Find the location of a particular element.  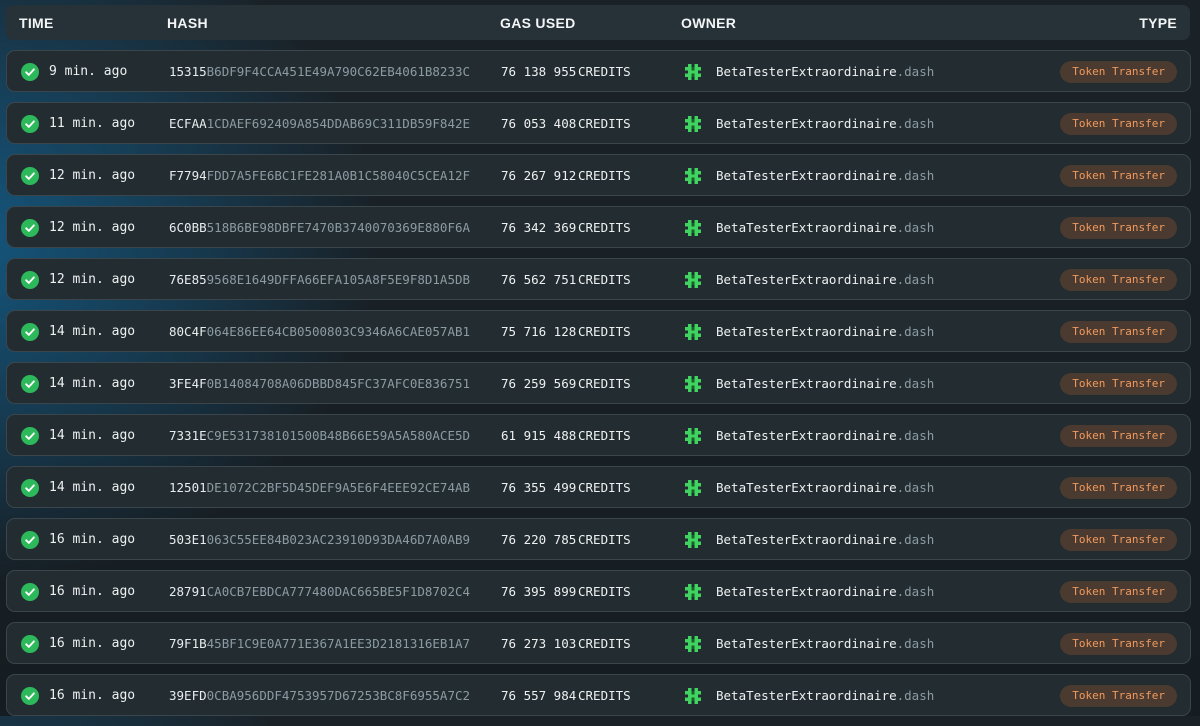

hash-rest: 063C55EE84B023AC23910D93DA46D7A0AB9 is located at coordinates (338, 539).